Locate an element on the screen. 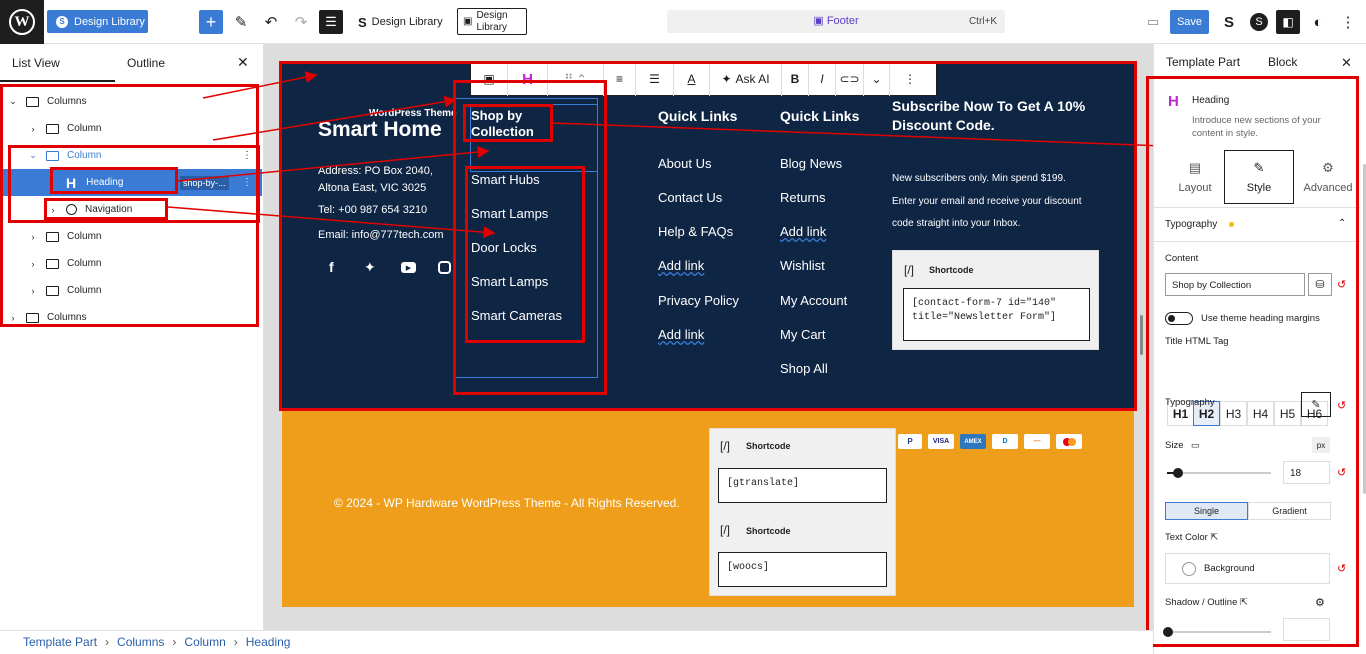 The height and width of the screenshot is (654, 1366). breadcrumb-item: Columns is located at coordinates (140, 642).